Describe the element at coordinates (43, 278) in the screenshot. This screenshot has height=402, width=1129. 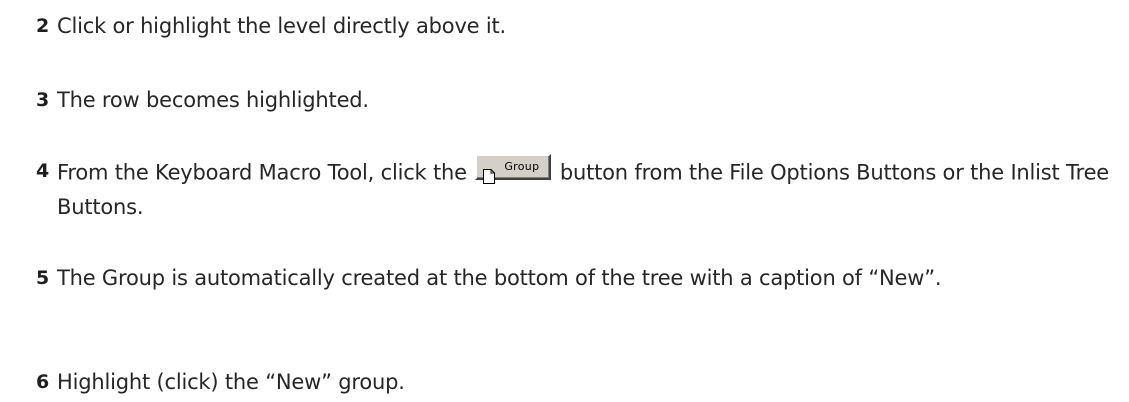
I see `step-number: 5` at that location.